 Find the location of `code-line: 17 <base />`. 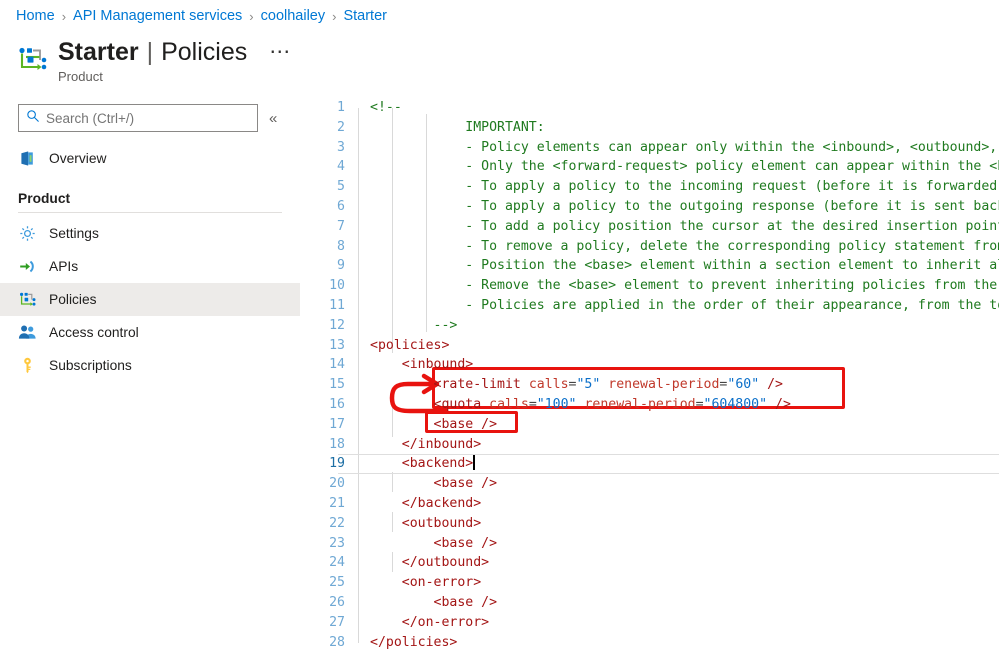

code-line: 17 <base /> is located at coordinates (654, 425).